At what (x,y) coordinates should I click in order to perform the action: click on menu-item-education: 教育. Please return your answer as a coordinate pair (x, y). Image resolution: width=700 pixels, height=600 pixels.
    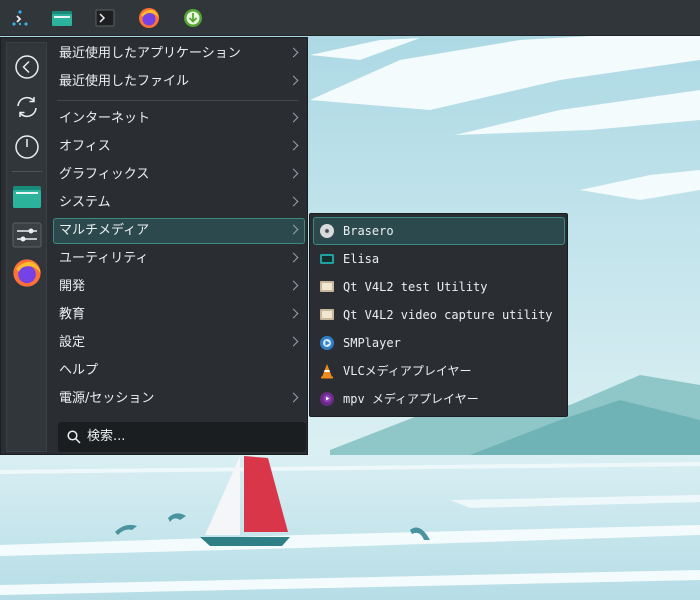
    Looking at the image, I should click on (179, 315).